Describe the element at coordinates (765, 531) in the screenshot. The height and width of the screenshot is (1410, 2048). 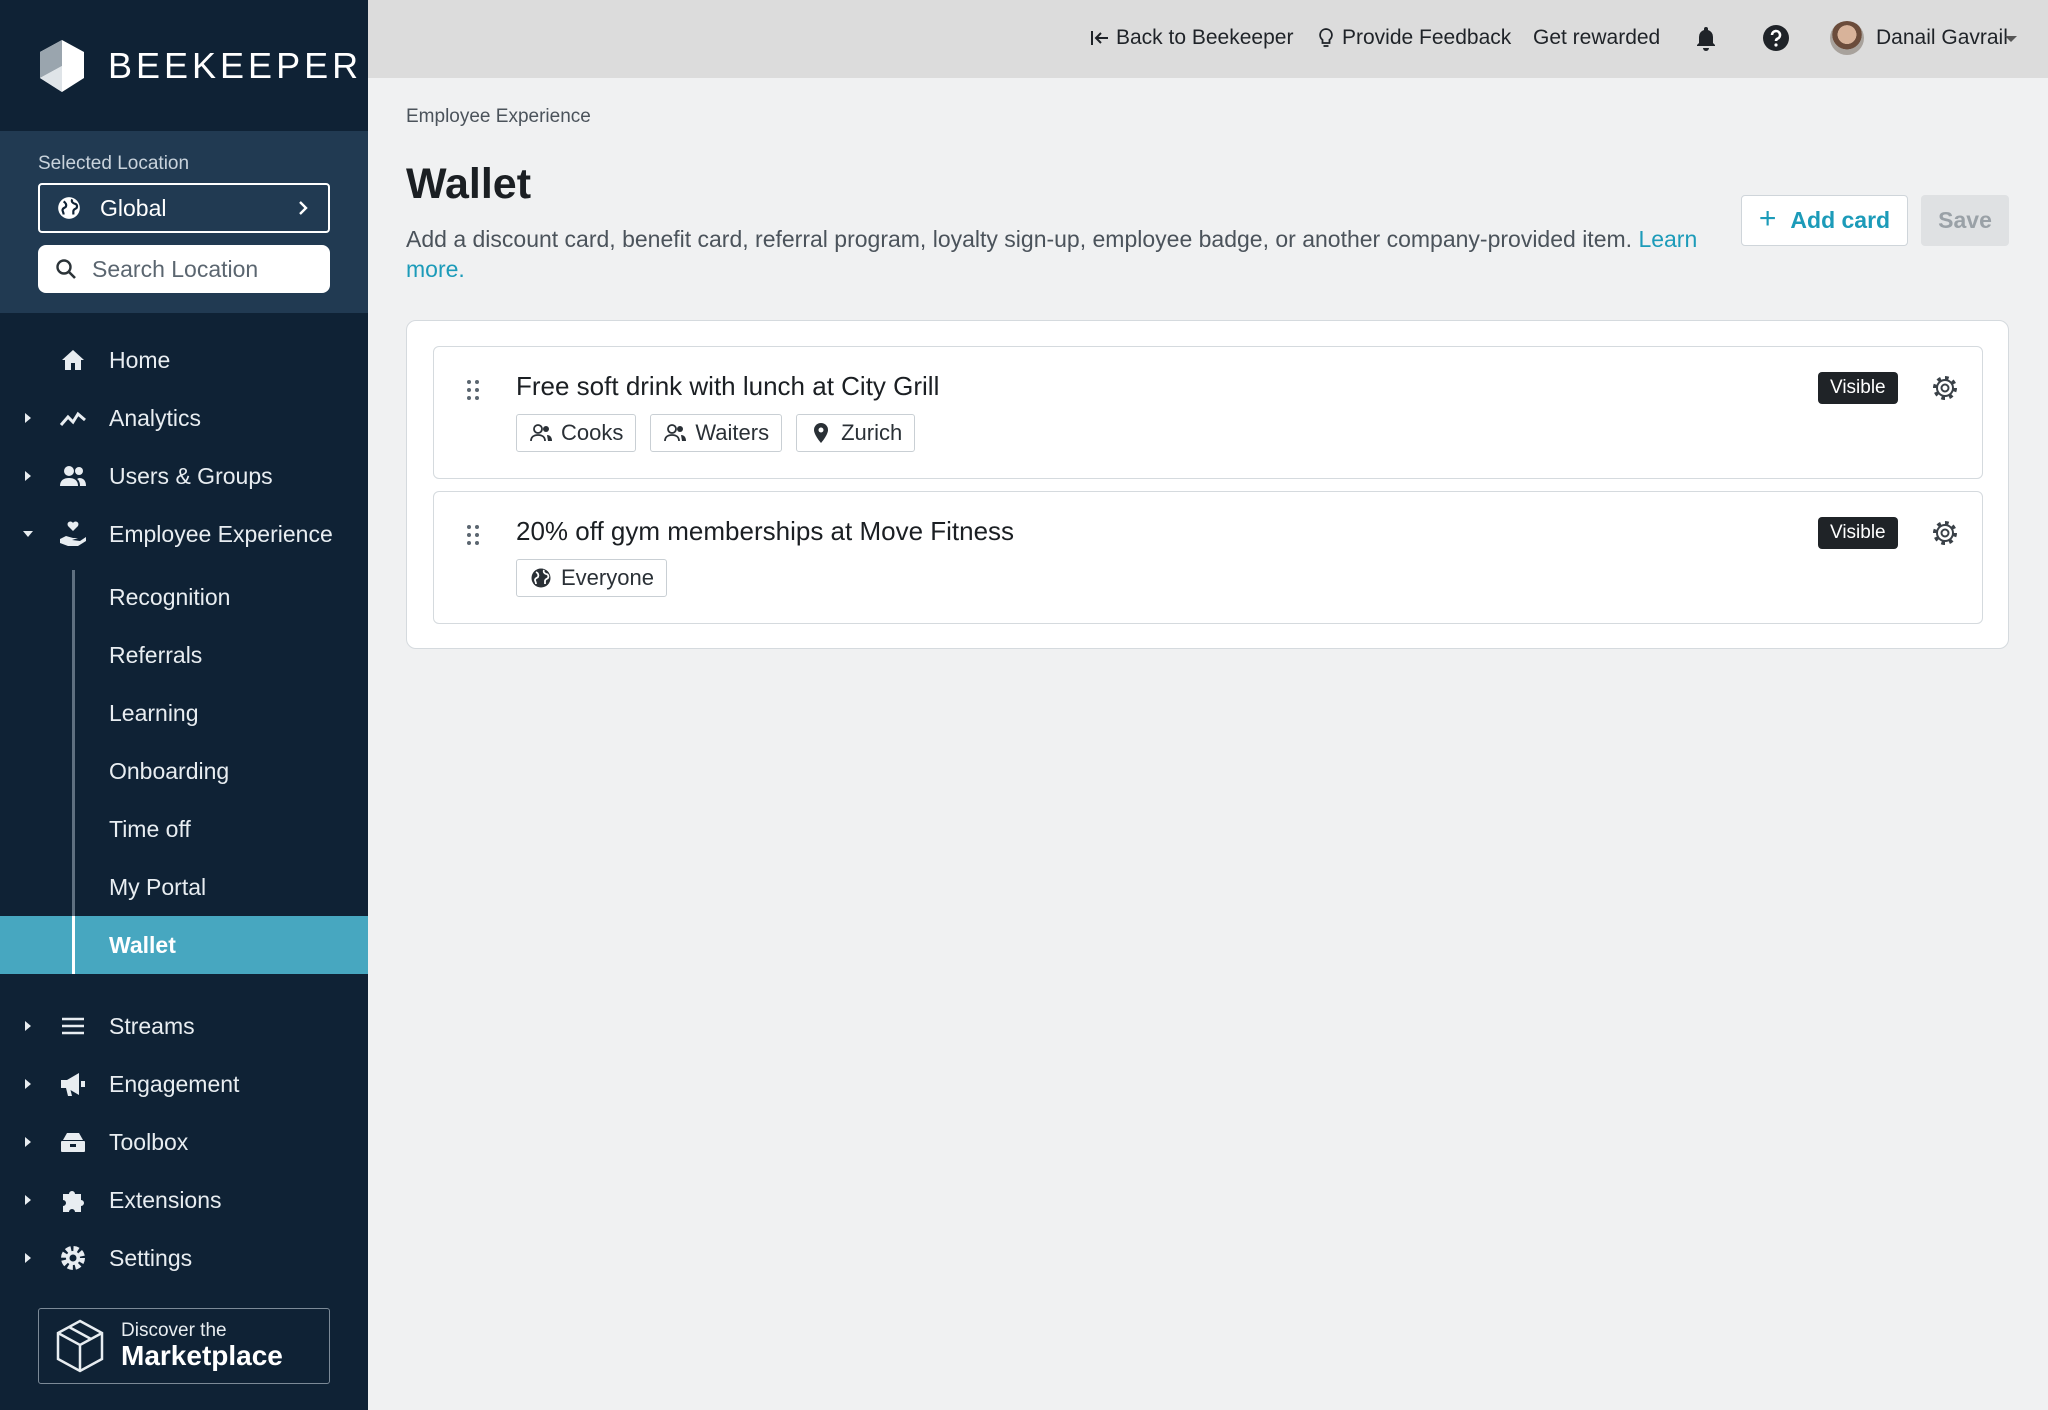
I see `card-title: 20% off gym memberships at Move Fitness` at that location.